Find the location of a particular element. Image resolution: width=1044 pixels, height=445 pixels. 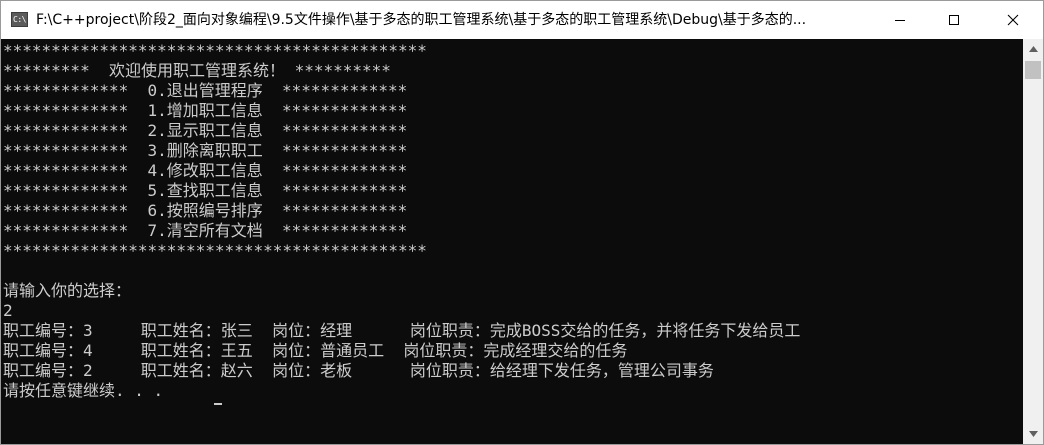

maximize-button is located at coordinates (954, 20).